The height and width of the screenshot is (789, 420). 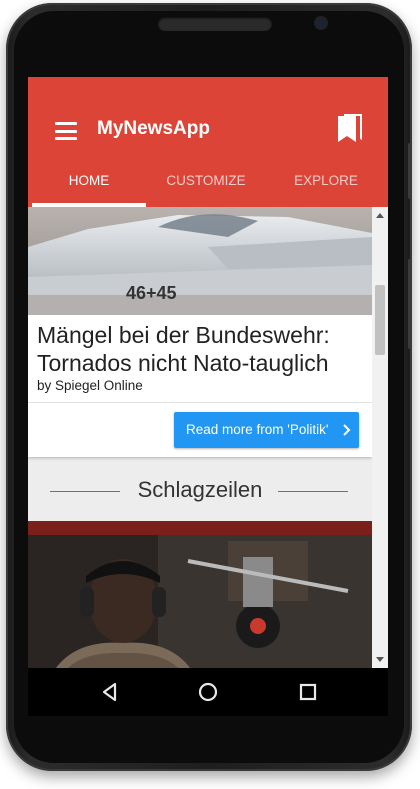 I want to click on hamburger-menu-icon, so click(x=66, y=131).